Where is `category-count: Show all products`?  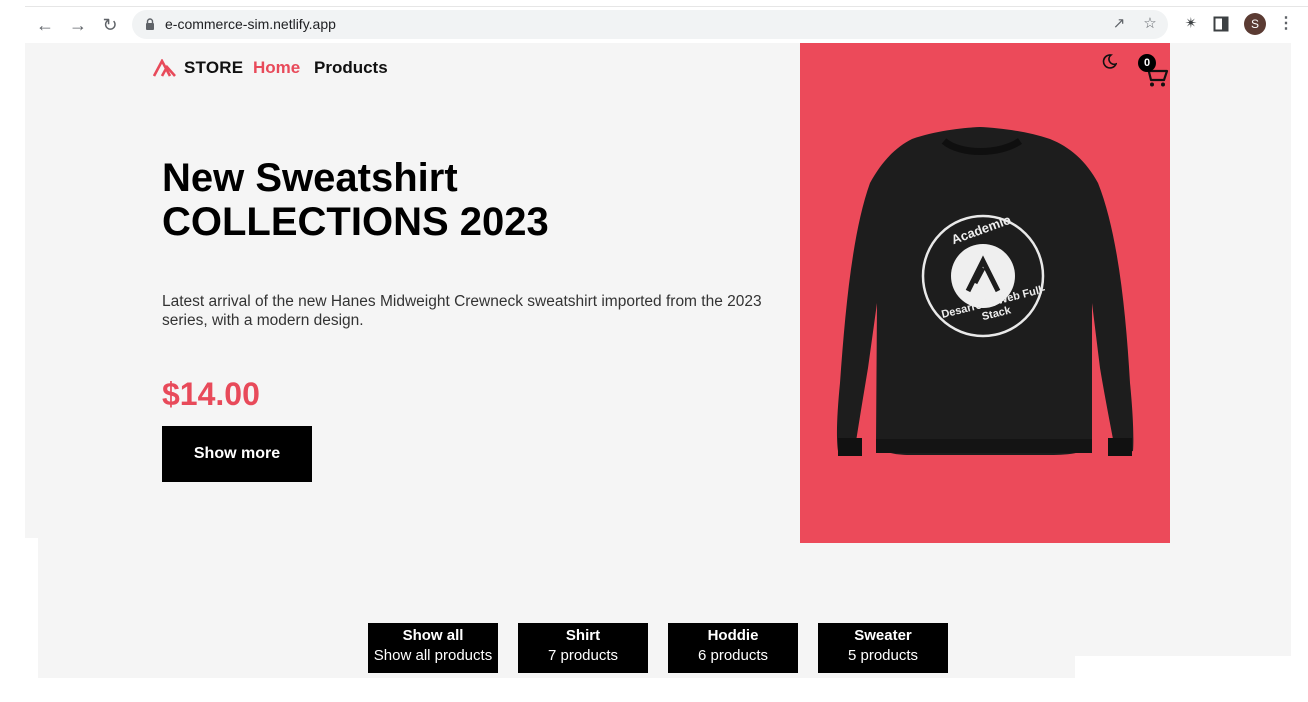 category-count: Show all products is located at coordinates (433, 655).